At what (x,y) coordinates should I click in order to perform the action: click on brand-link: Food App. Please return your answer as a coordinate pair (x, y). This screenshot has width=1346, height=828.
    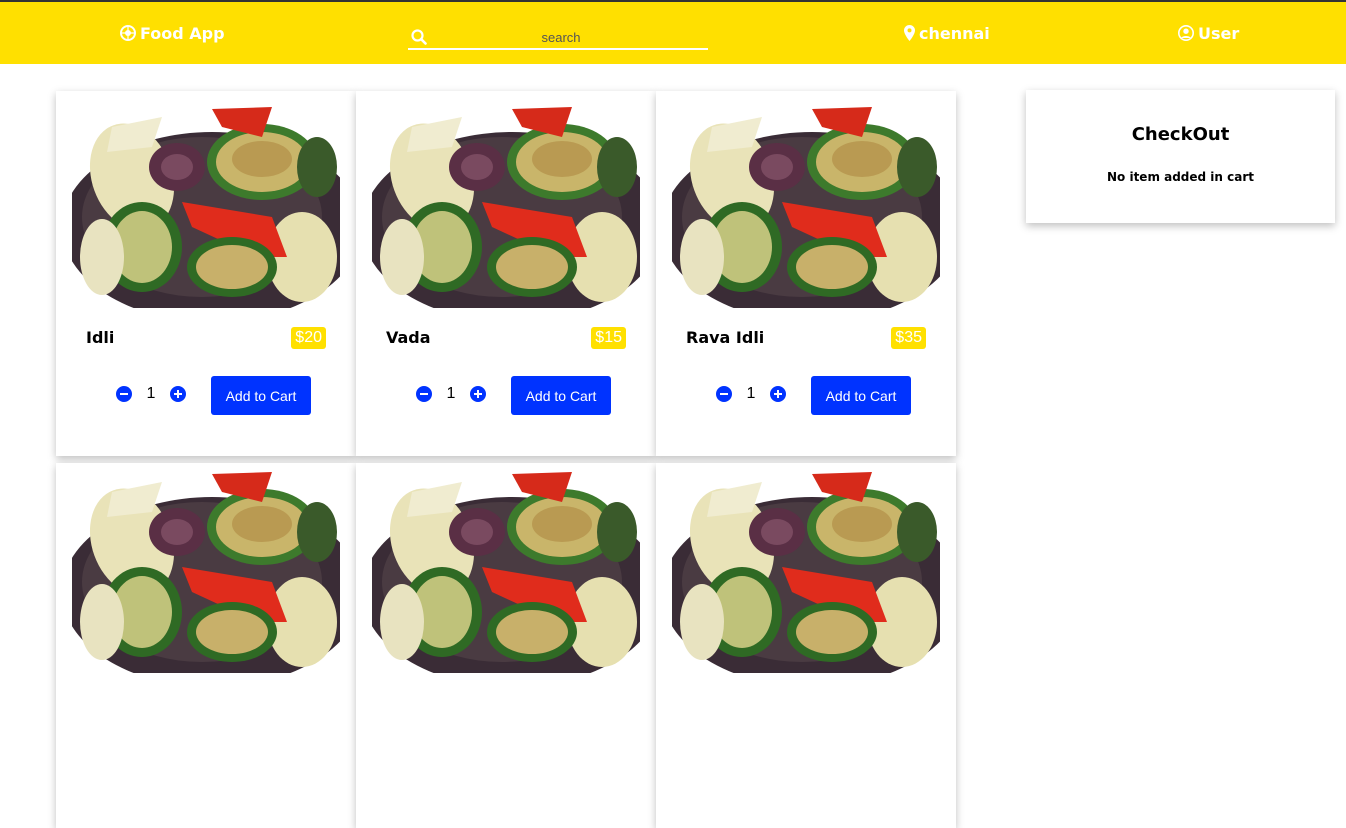
    Looking at the image, I should click on (172, 33).